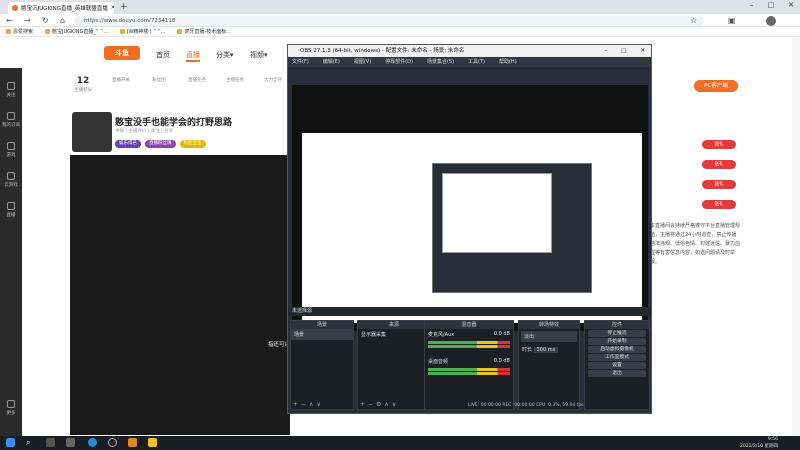 The width and height of the screenshot is (800, 450). What do you see at coordinates (92, 442) in the screenshot?
I see `edge-icon` at bounding box center [92, 442].